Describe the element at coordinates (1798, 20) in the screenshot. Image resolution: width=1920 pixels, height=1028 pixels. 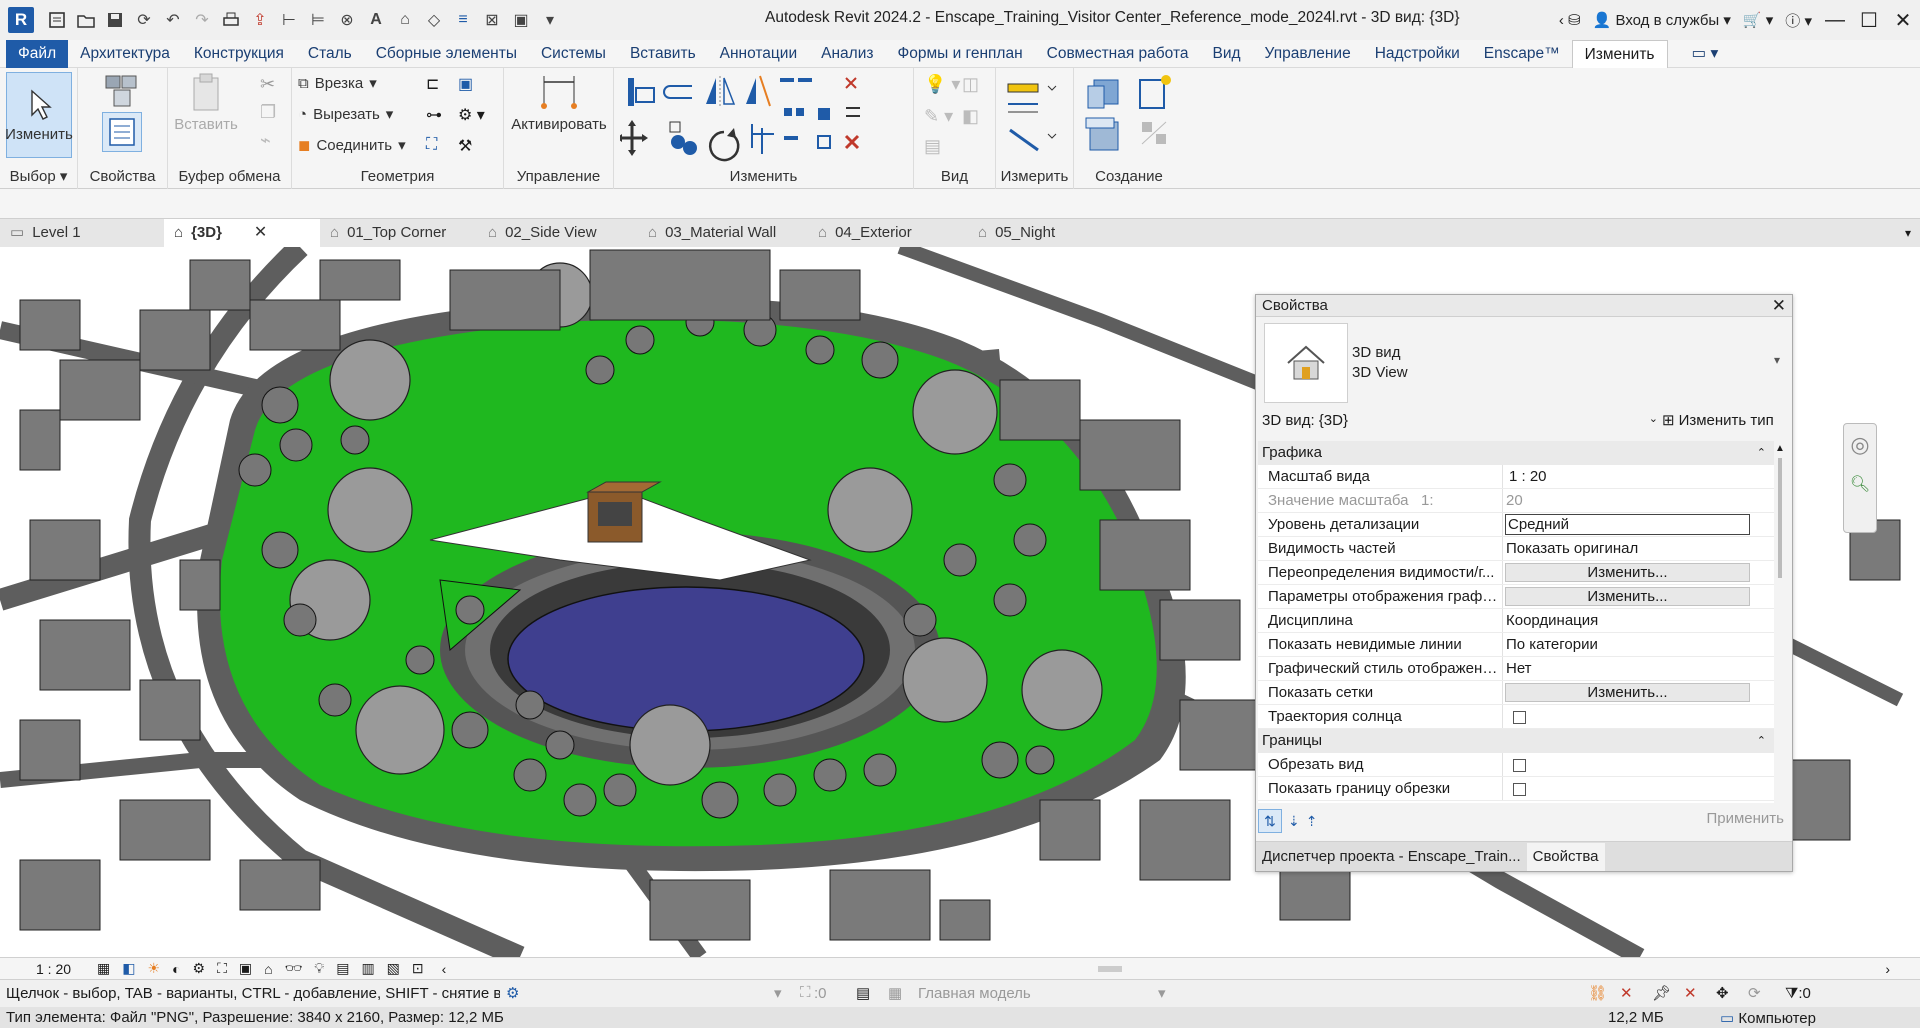
I see `help-icon: ⓘ ▾` at that location.